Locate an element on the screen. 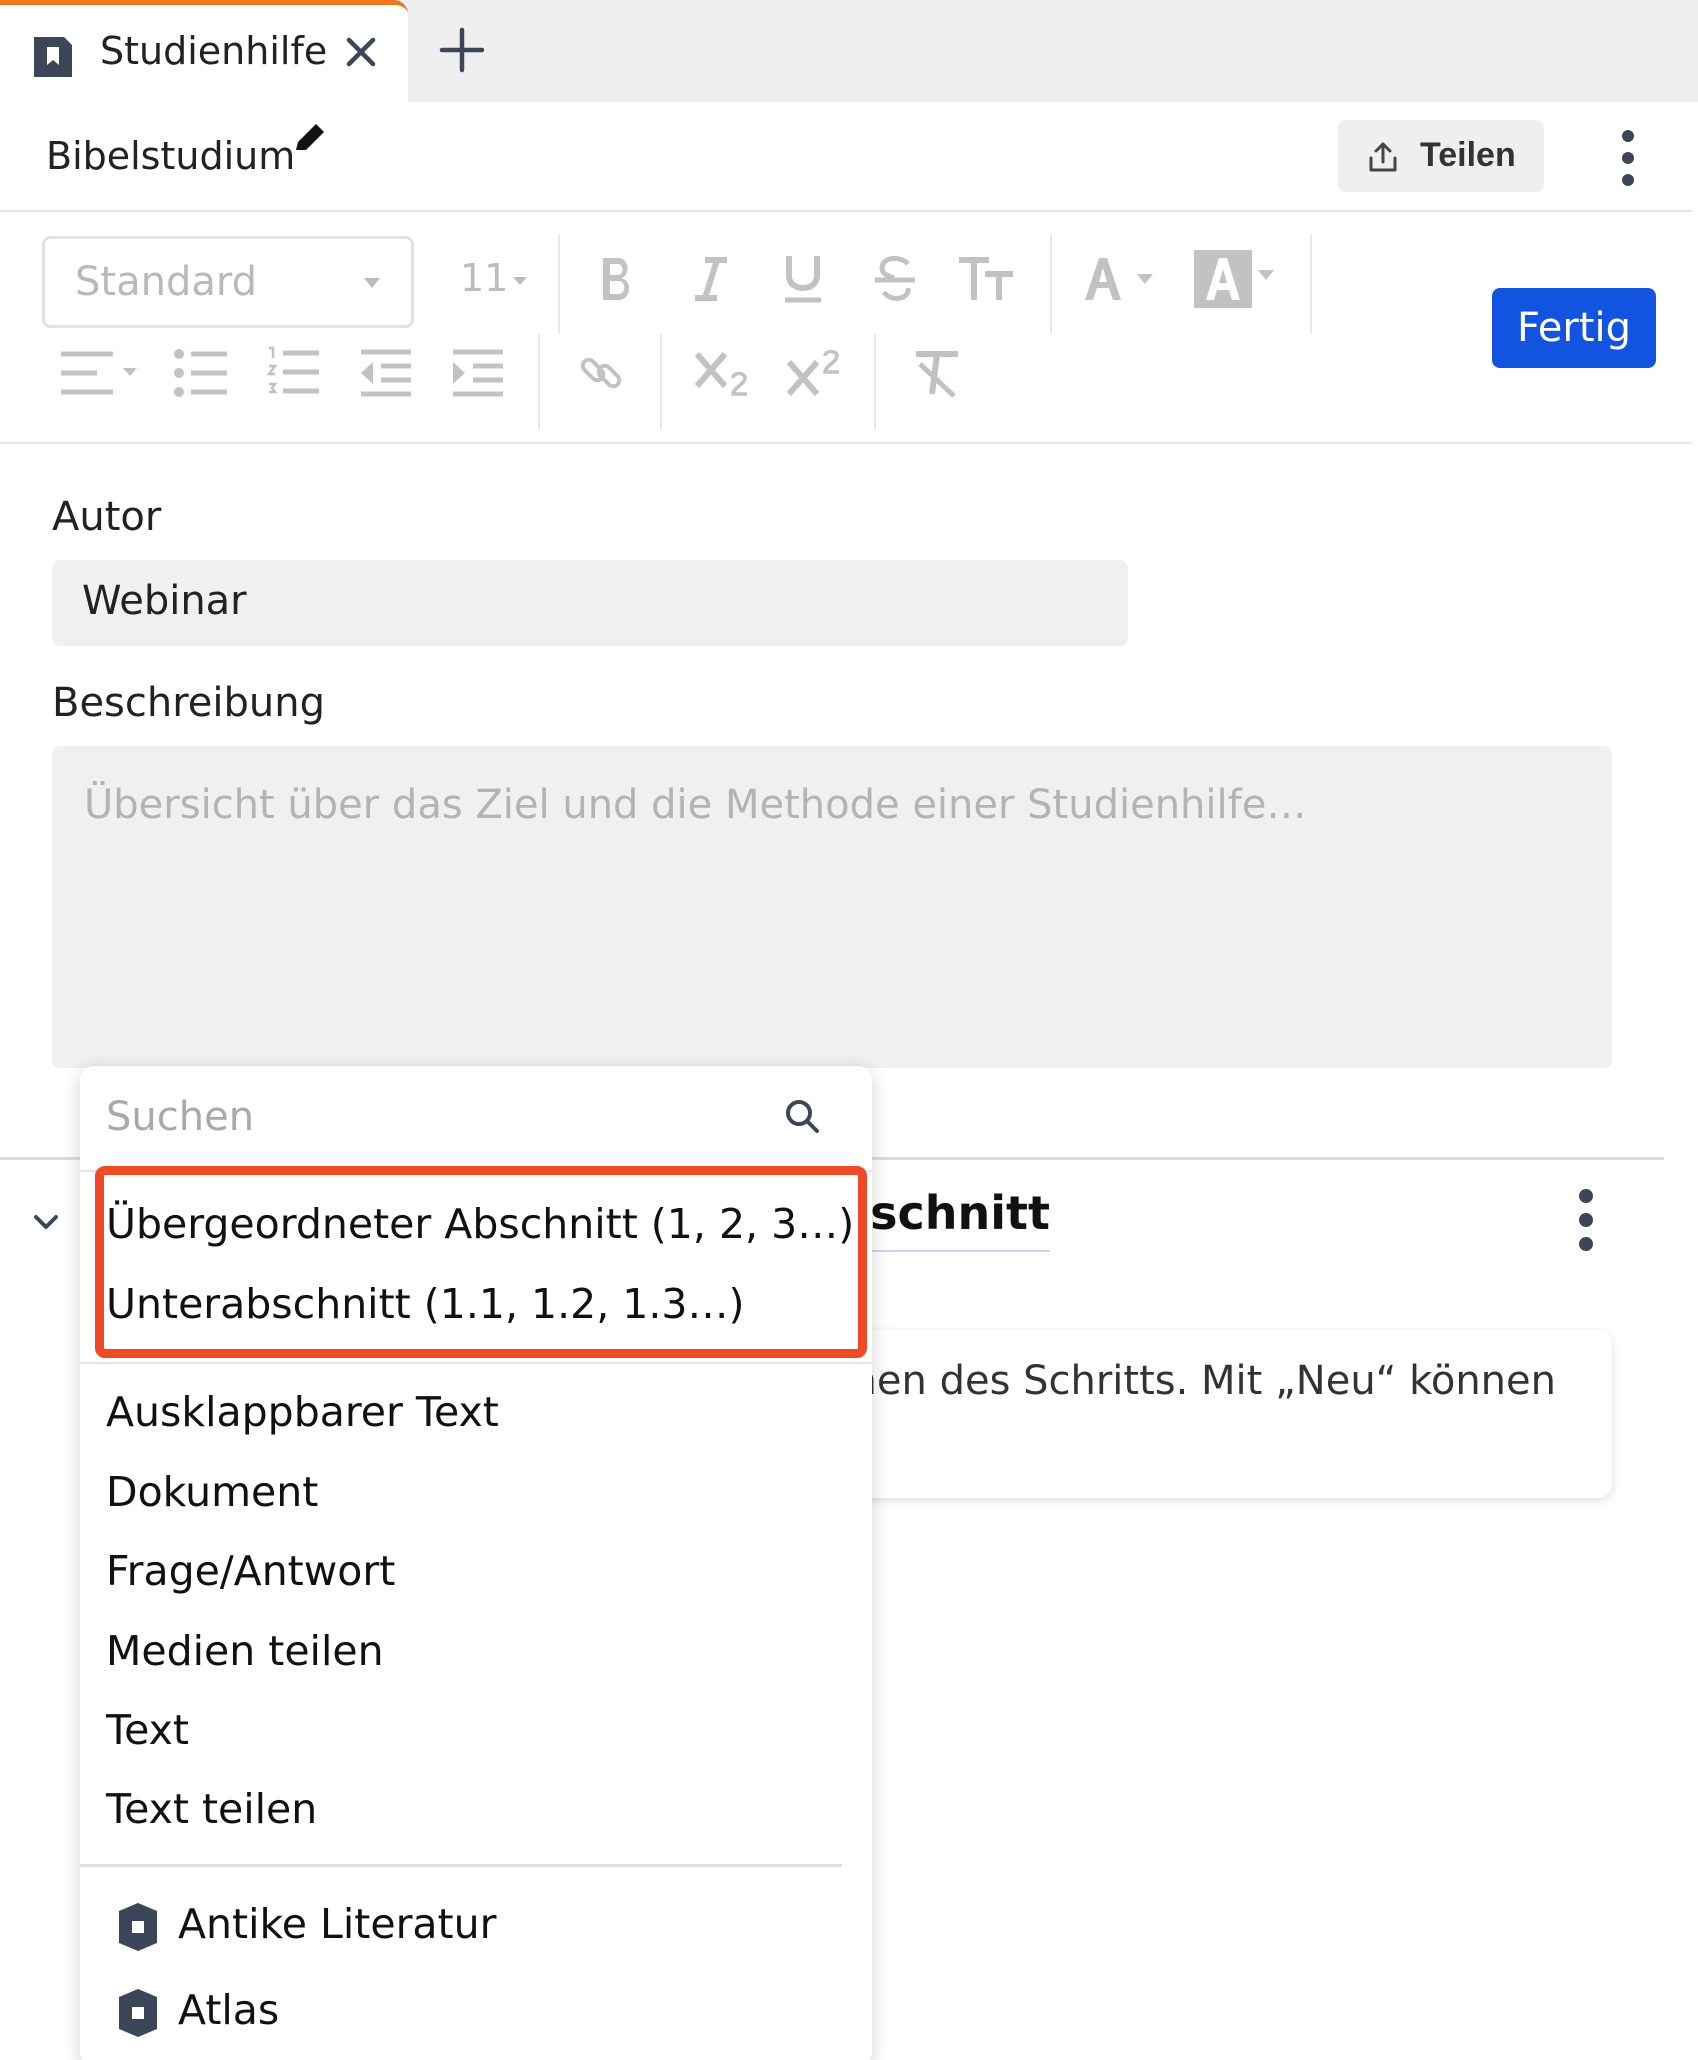 The width and height of the screenshot is (1698, 2060). author-value: Webinar is located at coordinates (164, 601).